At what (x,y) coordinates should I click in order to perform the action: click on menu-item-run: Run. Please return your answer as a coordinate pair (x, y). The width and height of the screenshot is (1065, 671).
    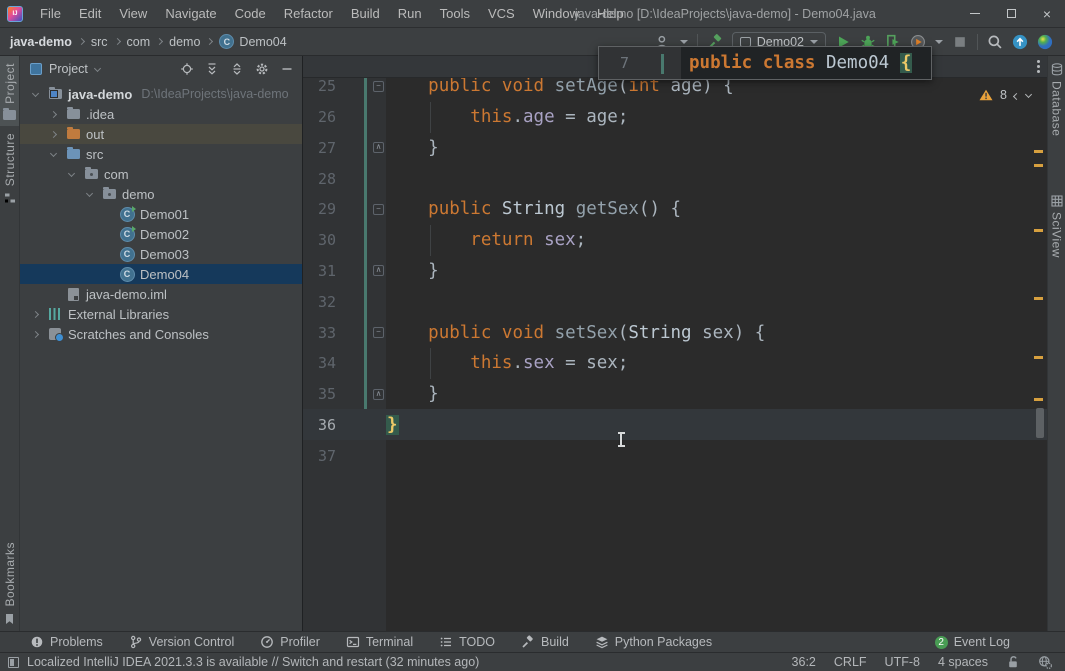
    Looking at the image, I should click on (410, 14).